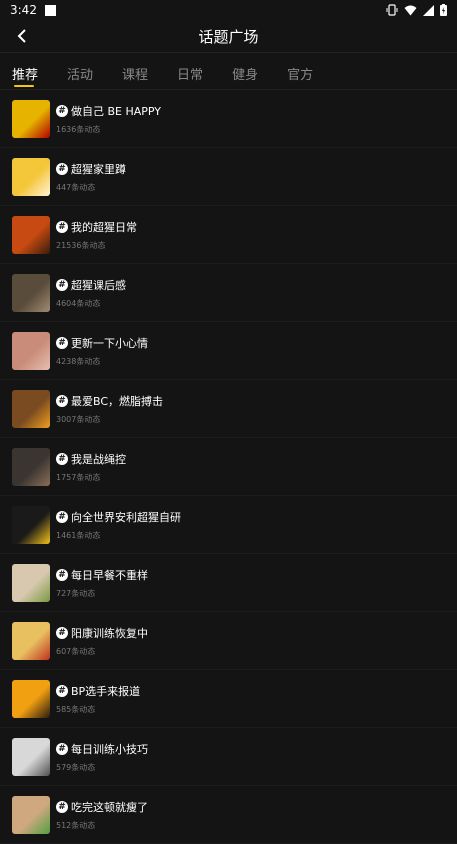  I want to click on topic-name: 超猩课后感, so click(98, 285).